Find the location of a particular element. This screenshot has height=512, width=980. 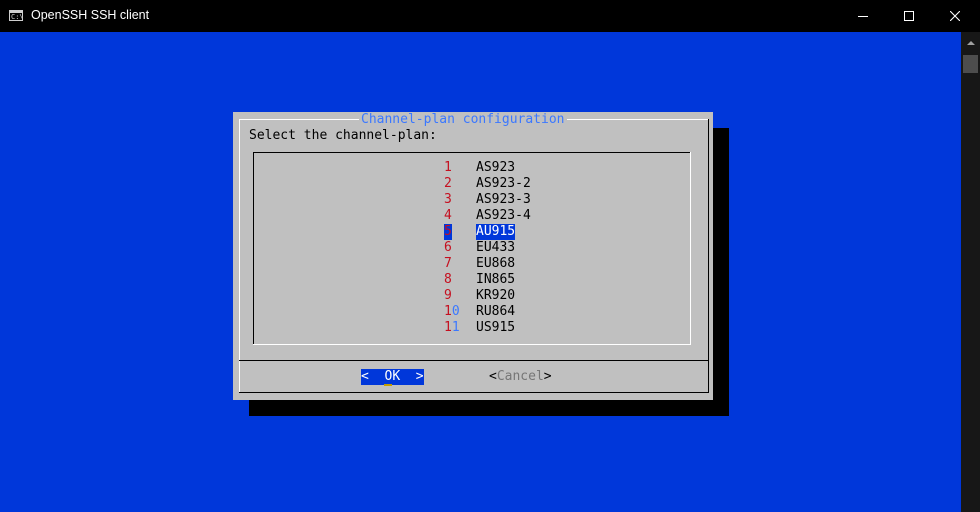

list-item-eu433: 6 EU433 is located at coordinates (504, 248).